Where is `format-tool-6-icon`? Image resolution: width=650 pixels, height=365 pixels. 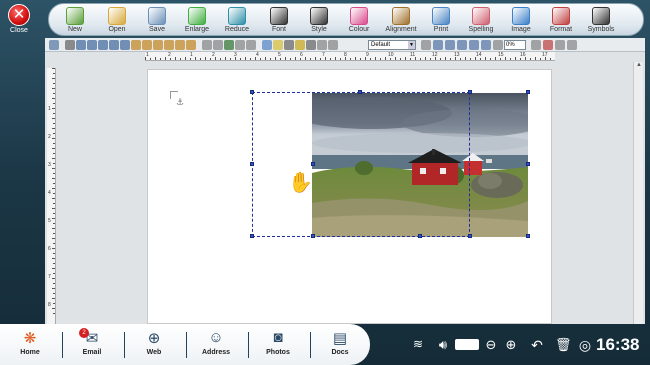
format-tool-6-icon is located at coordinates (114, 45).